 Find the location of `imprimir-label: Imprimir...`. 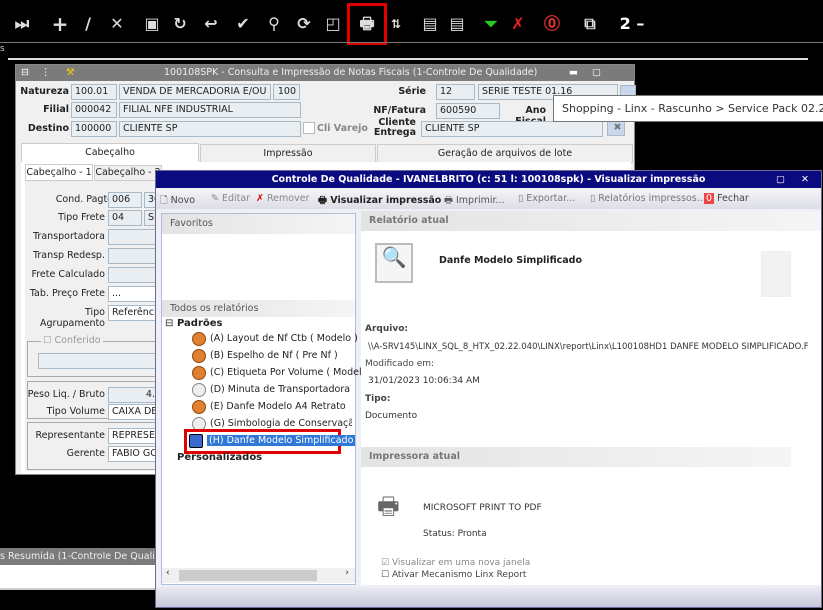

imprimir-label: Imprimir... is located at coordinates (480, 200).